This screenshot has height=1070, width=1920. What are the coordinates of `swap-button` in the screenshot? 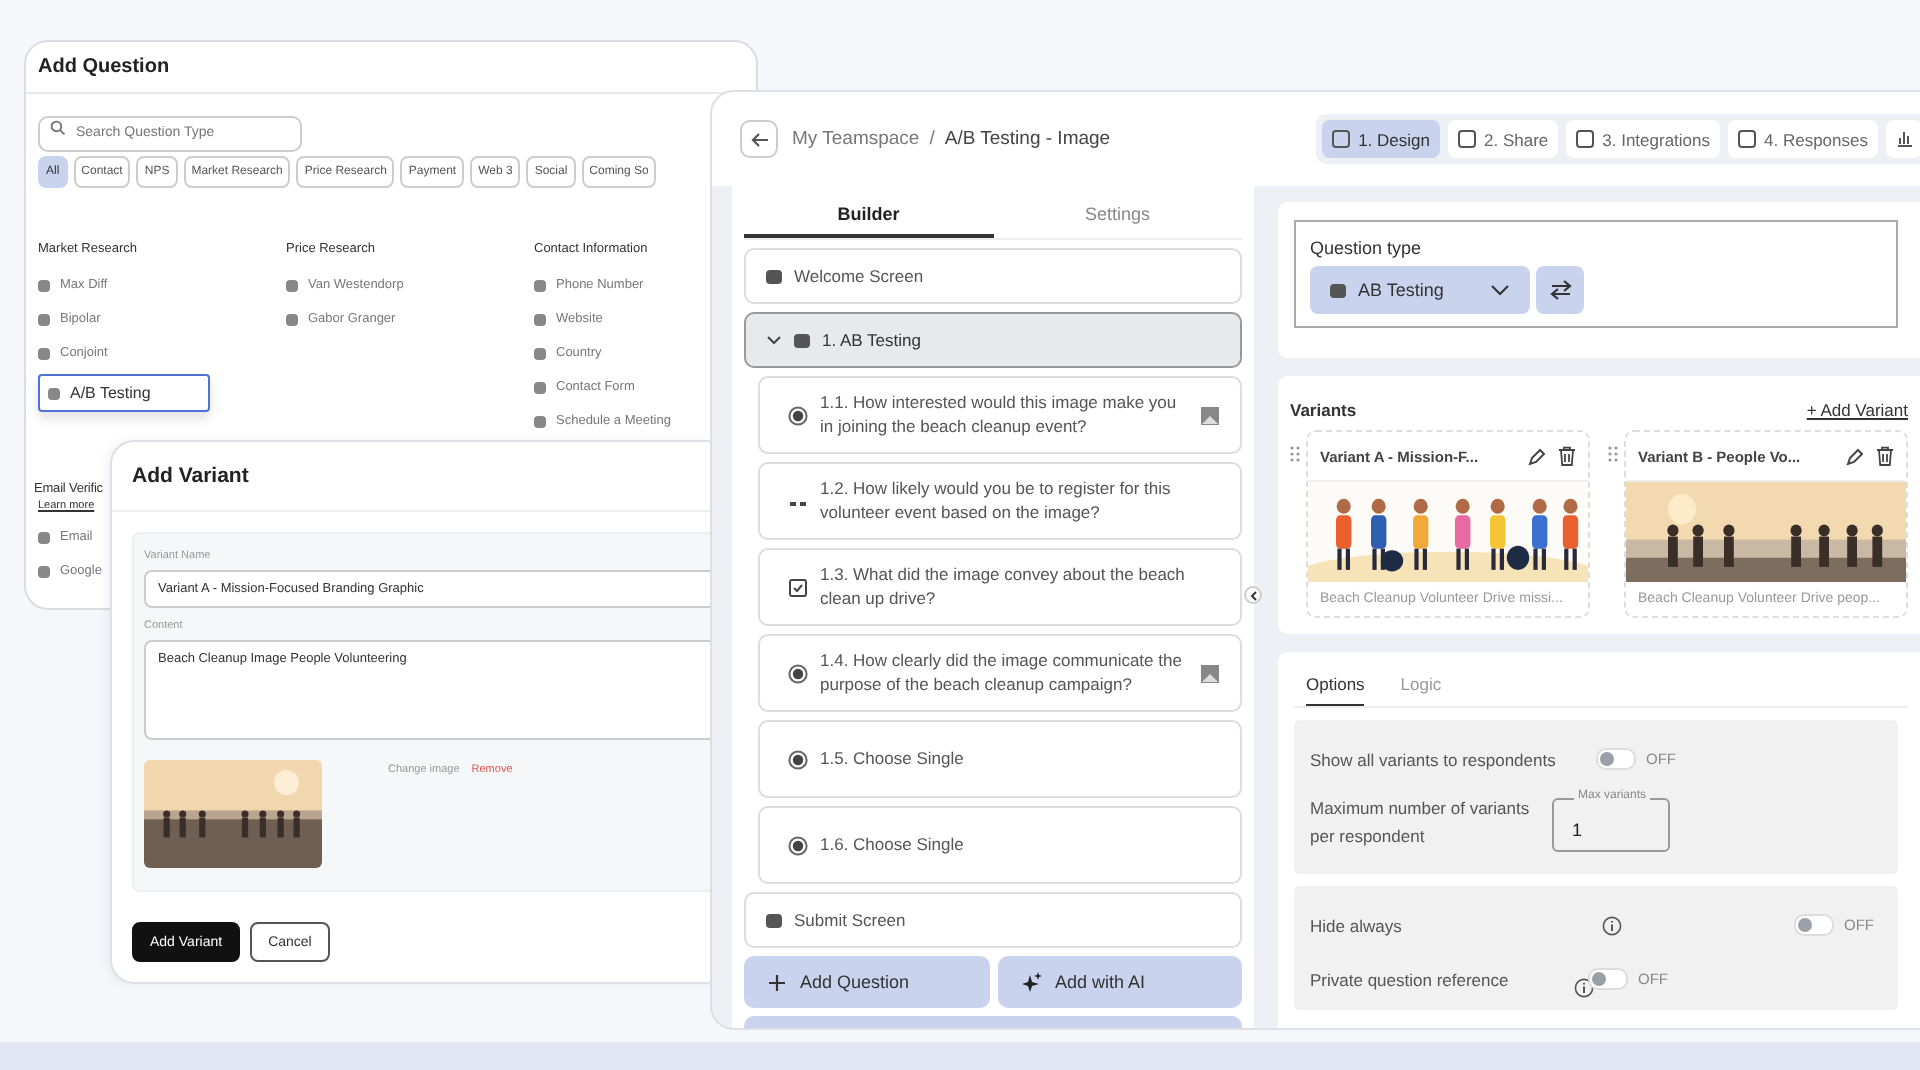 It's located at (1560, 290).